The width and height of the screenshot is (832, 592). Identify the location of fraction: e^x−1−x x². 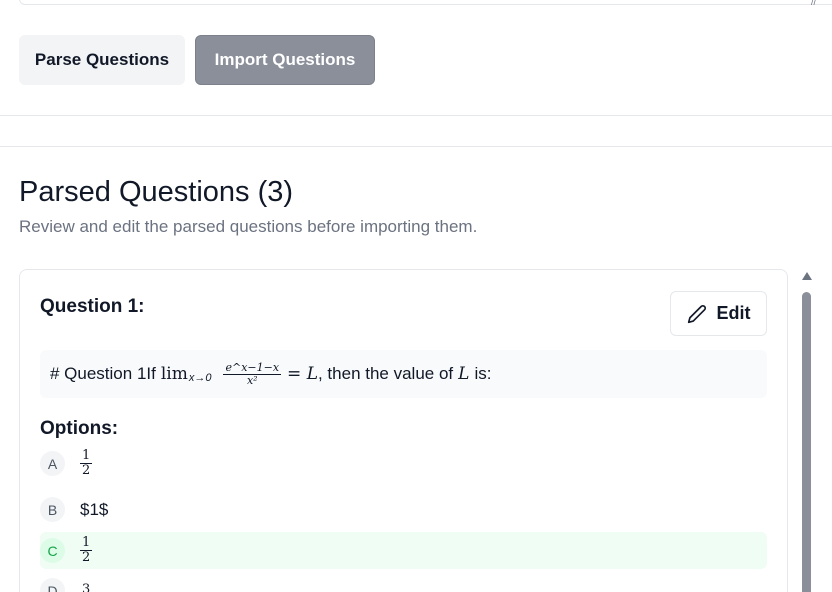
(252, 373).